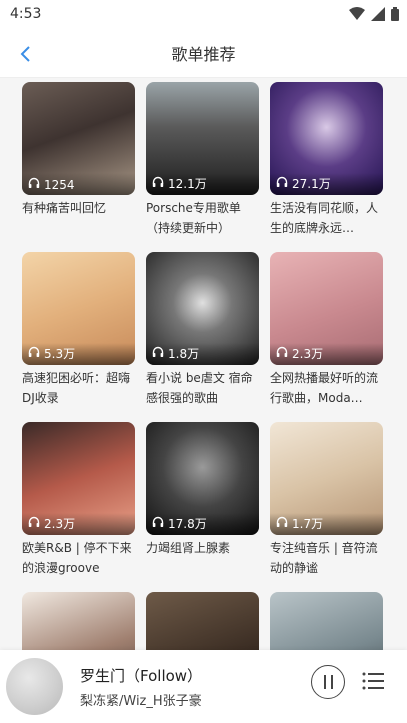 The width and height of the screenshot is (407, 723). What do you see at coordinates (202, 138) in the screenshot?
I see `playlist-cover: 12.1万` at bounding box center [202, 138].